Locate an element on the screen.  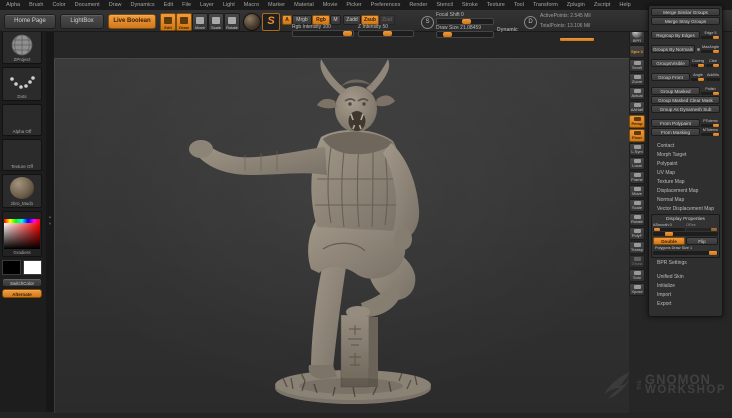
section-displacement-map: Displacement Map is located at coordinates (685, 191).